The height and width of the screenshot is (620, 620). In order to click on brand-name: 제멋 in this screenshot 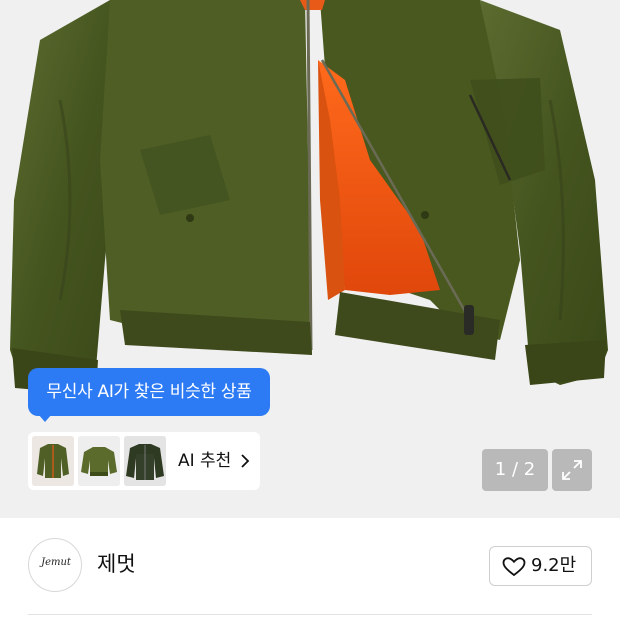, I will do `click(116, 563)`.